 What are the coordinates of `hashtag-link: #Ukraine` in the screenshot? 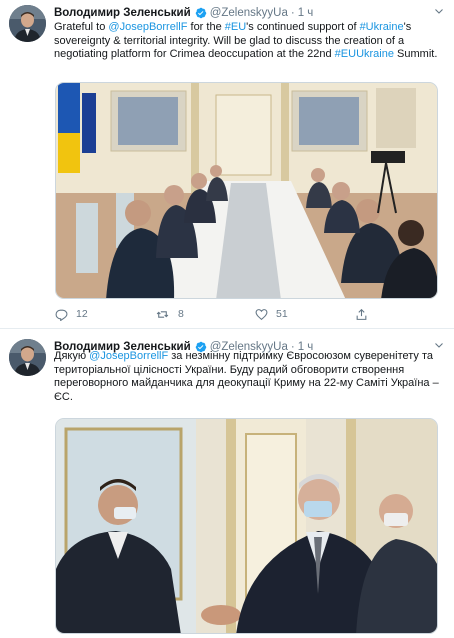 It's located at (382, 27).